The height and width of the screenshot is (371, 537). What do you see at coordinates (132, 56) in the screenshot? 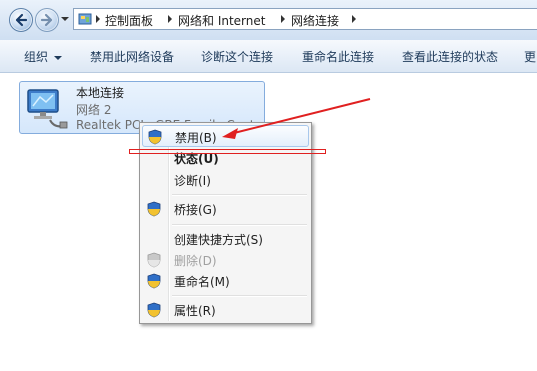
I see `disable-device-button: 禁用此网络设备` at bounding box center [132, 56].